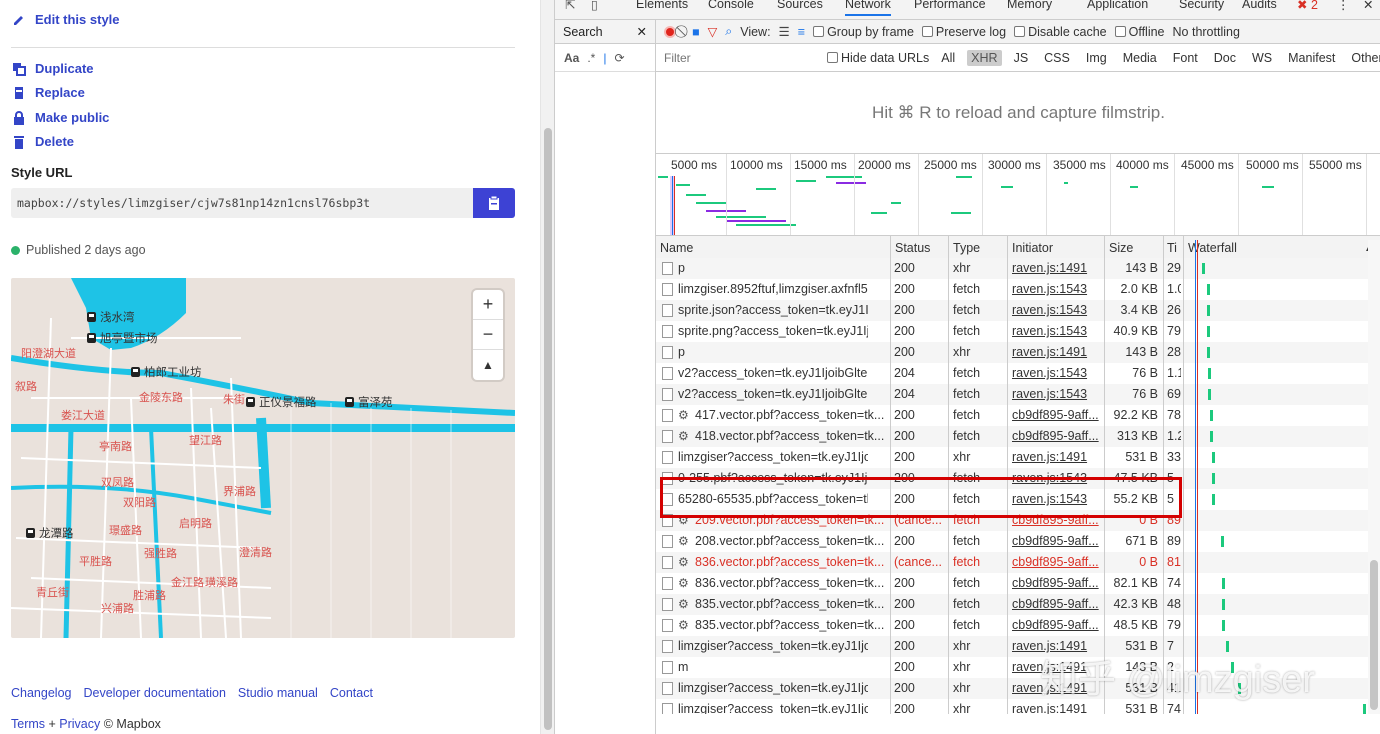 The height and width of the screenshot is (734, 1380). Describe the element at coordinates (494, 203) in the screenshot. I see `copy-url-button` at that location.